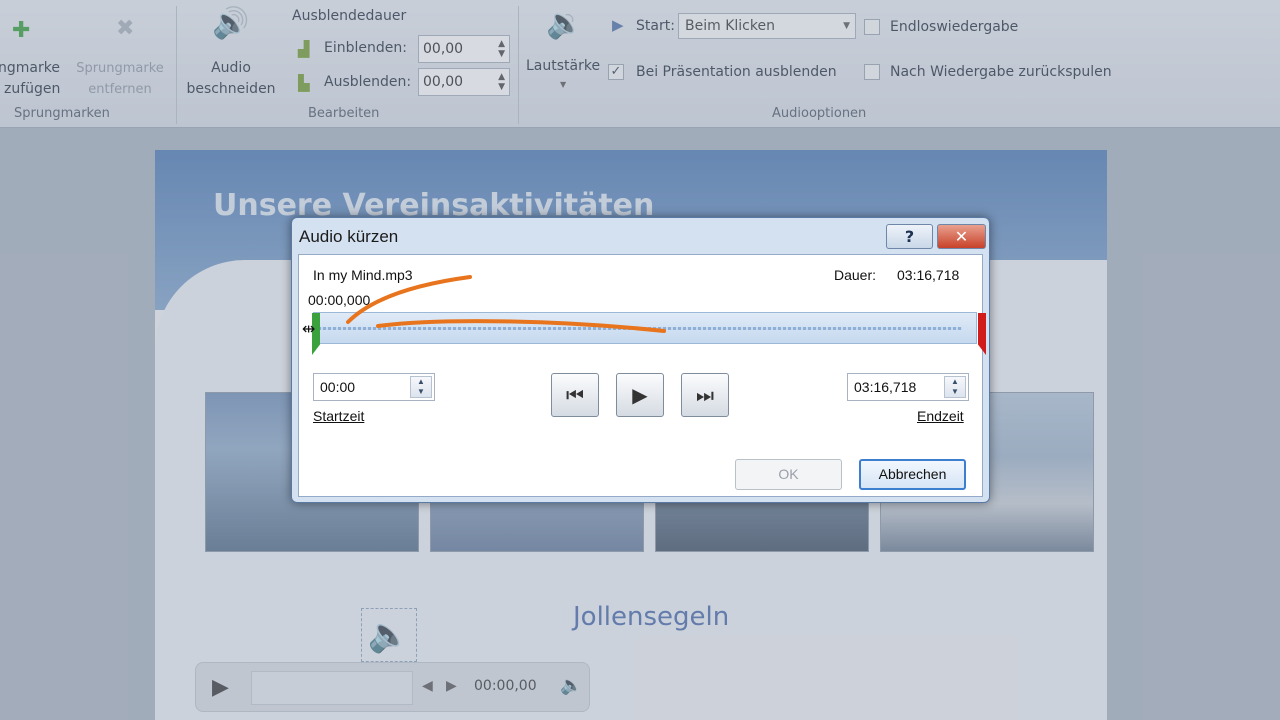 This screenshot has width=1280, height=720. Describe the element at coordinates (421, 387) in the screenshot. I see `start-time-stepper: ▲ ▼` at that location.